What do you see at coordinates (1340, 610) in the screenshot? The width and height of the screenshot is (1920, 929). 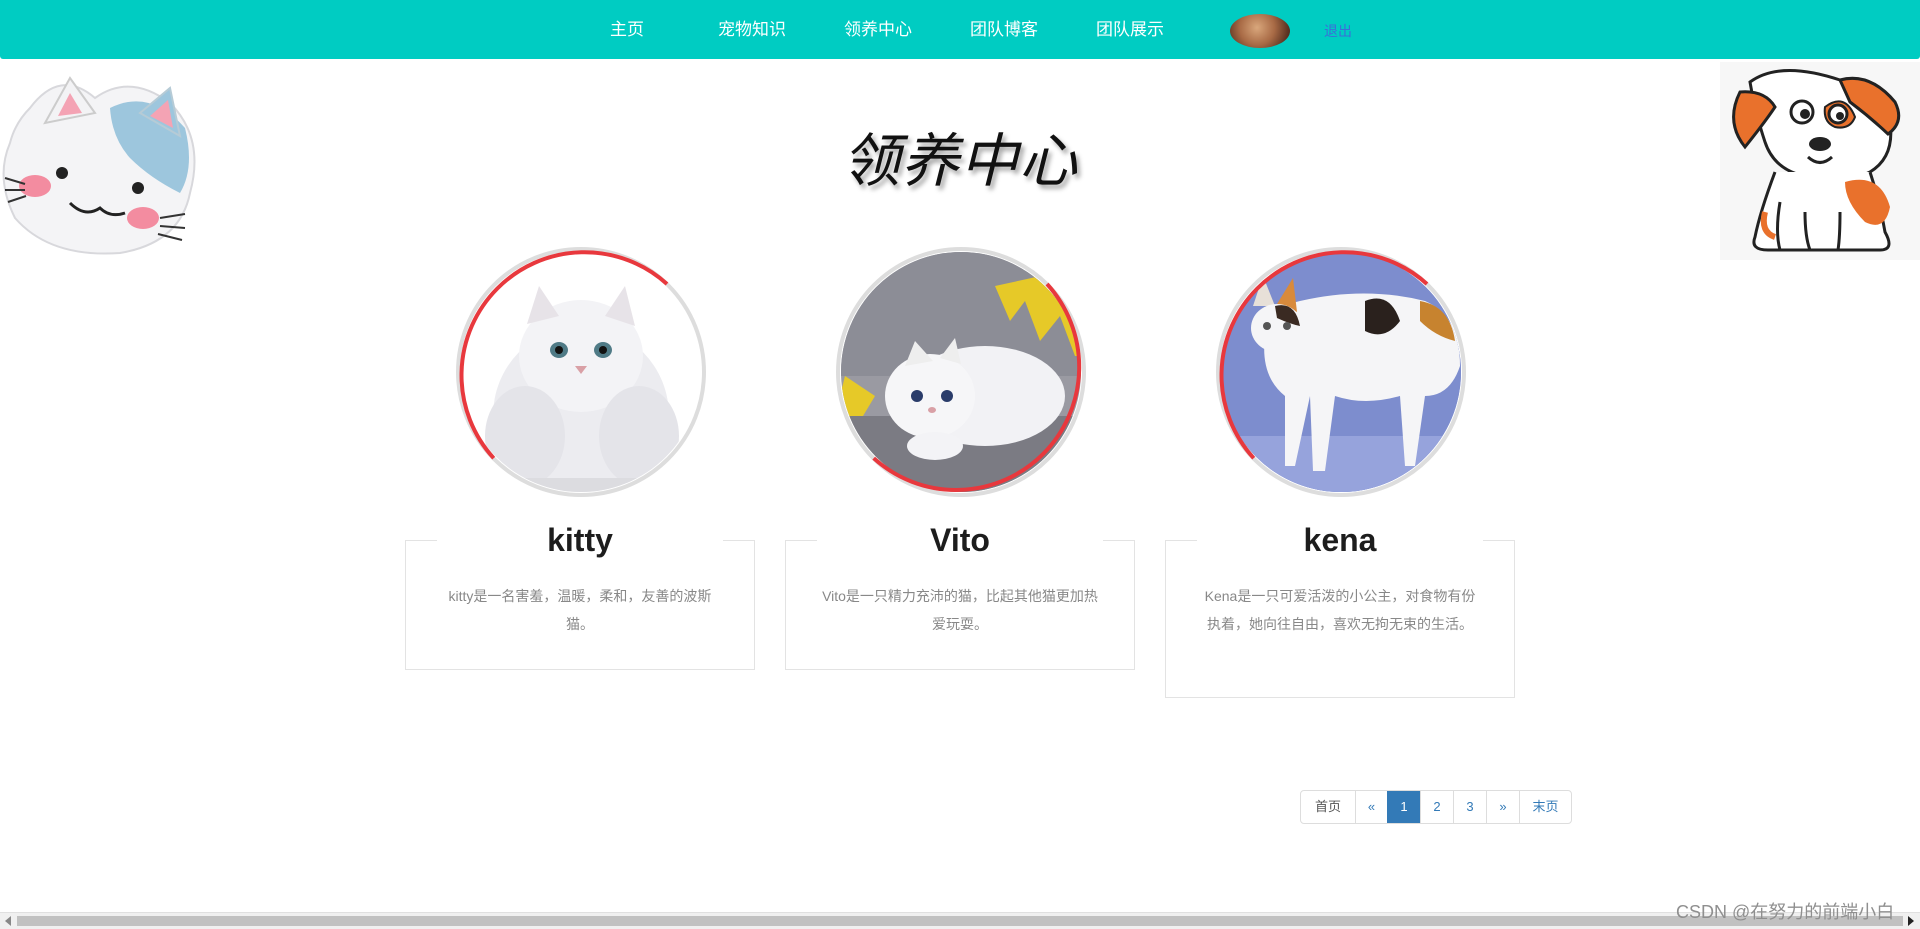 I see `pet-description: Kena是一只可爱活泼的小公主，对食物有份执着，她向往自由，喜欢无拘无束的生活。` at bounding box center [1340, 610].